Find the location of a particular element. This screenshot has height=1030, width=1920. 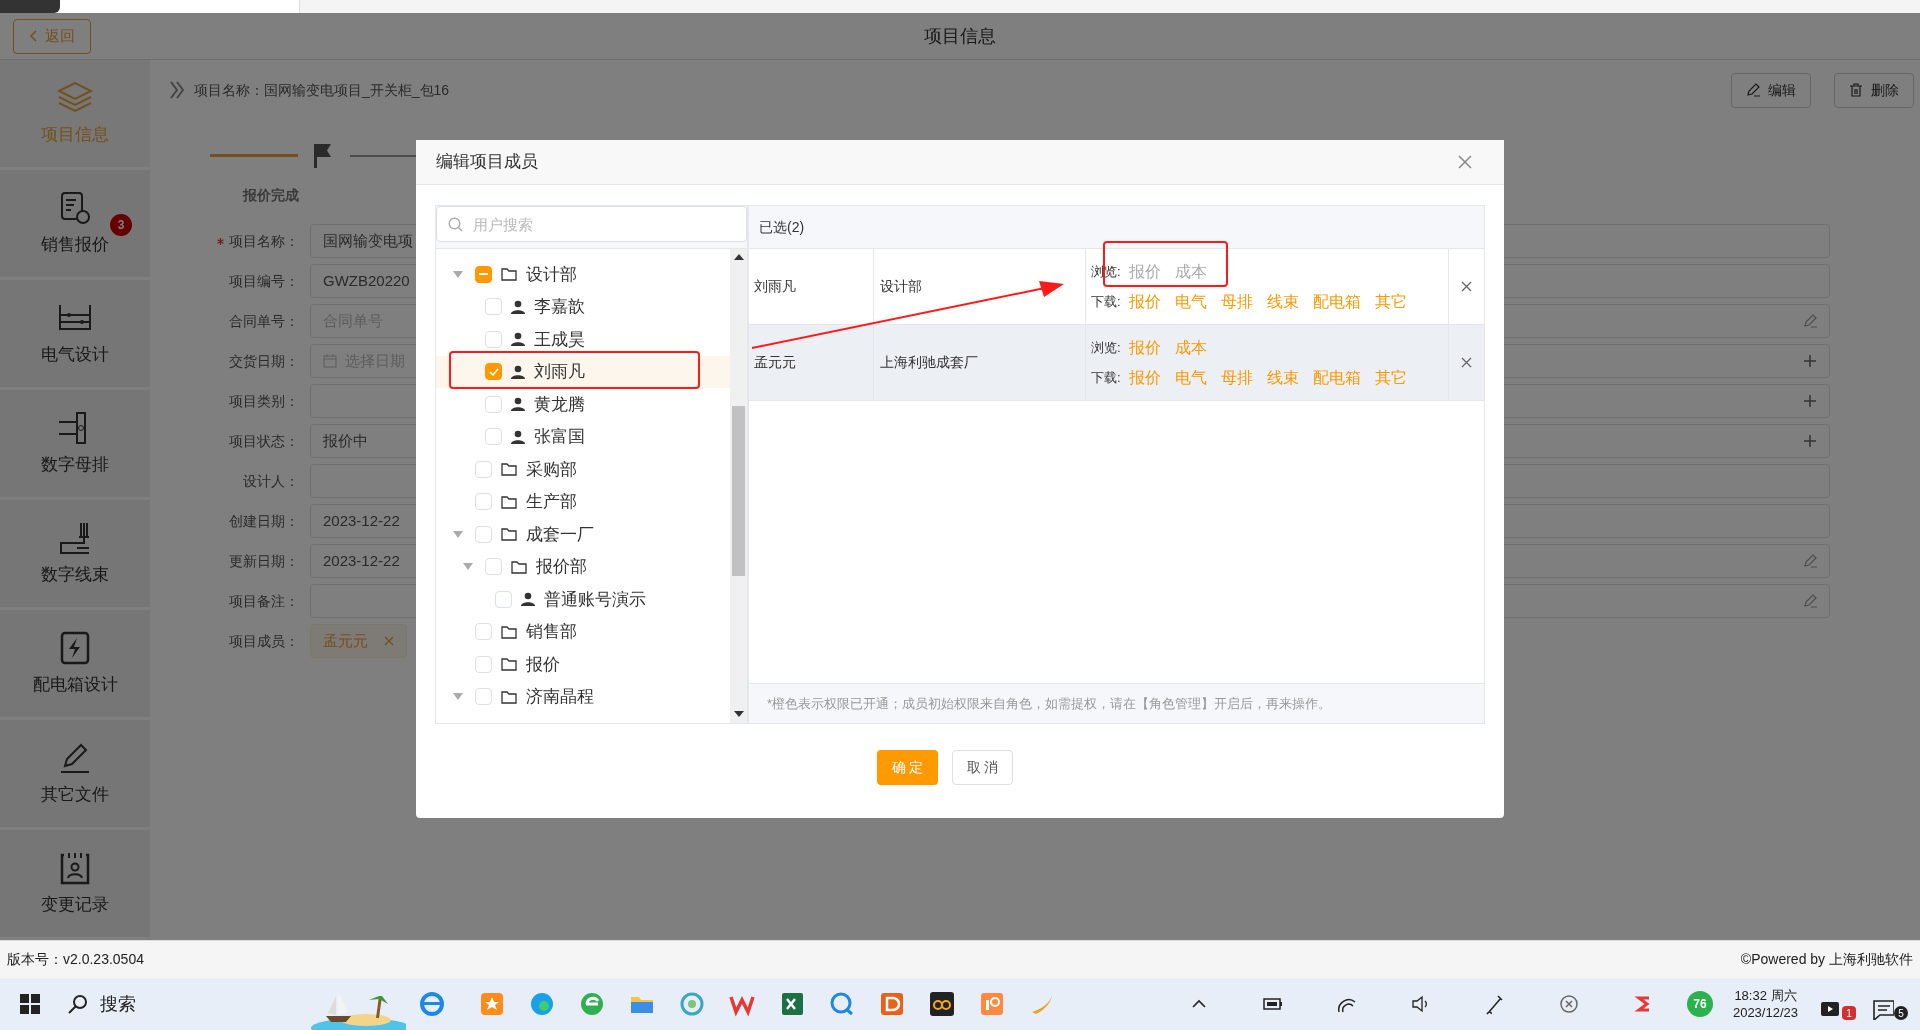

field-label: 项目状态： is located at coordinates (264, 441).